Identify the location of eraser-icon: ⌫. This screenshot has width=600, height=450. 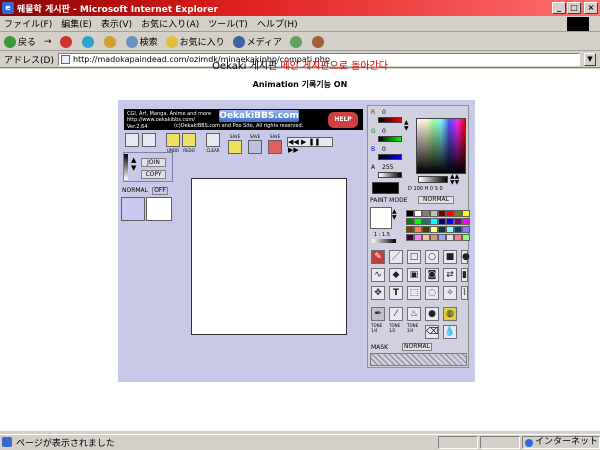
(432, 332).